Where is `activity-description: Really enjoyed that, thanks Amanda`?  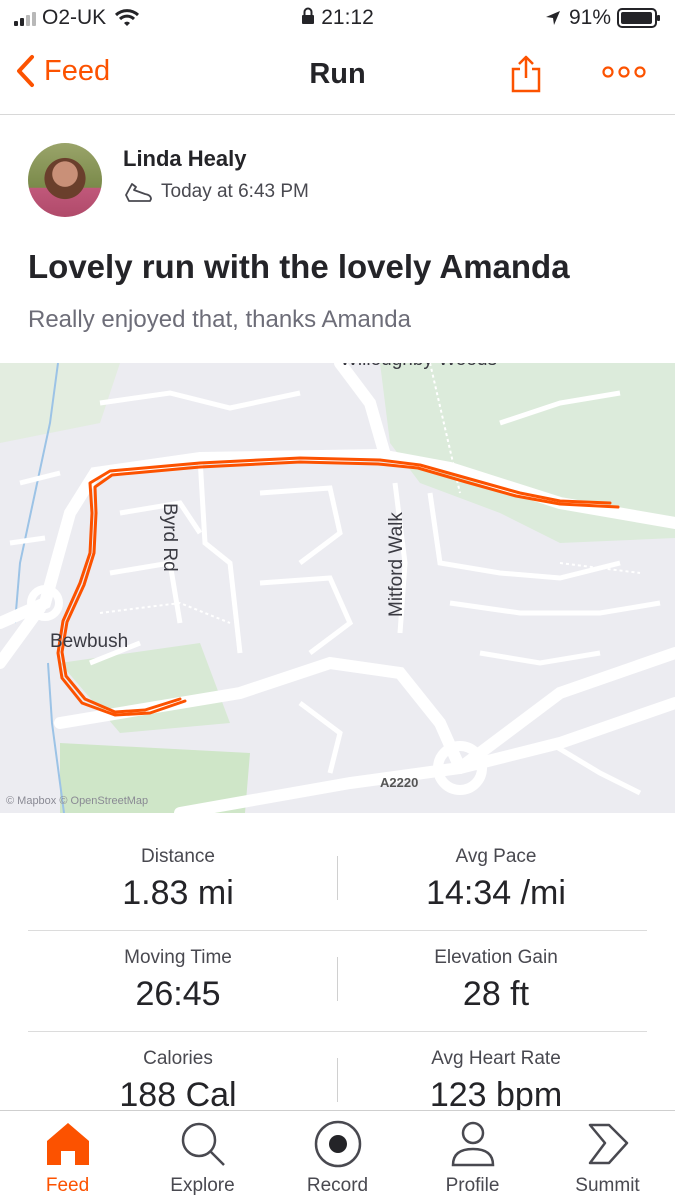
activity-description: Really enjoyed that, thanks Amanda is located at coordinates (219, 319).